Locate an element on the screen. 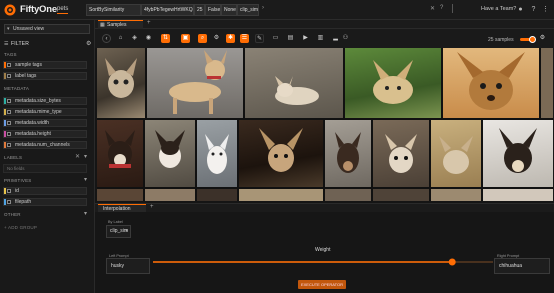 The image size is (554, 293). section-other: OTHER is located at coordinates (12, 214).